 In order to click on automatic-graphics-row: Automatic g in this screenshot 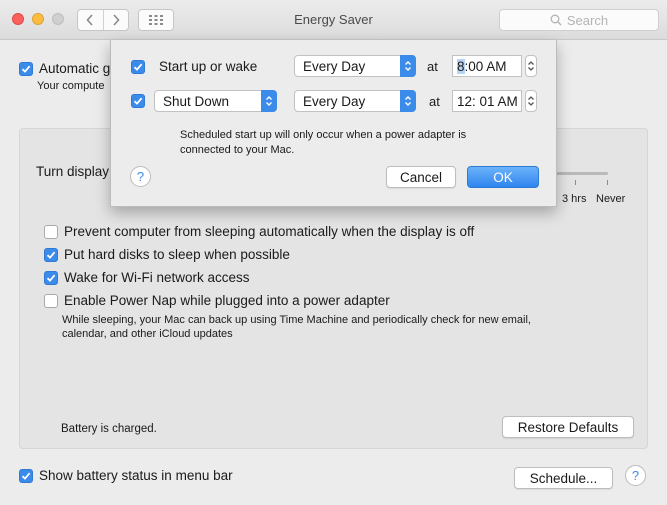, I will do `click(64, 68)`.